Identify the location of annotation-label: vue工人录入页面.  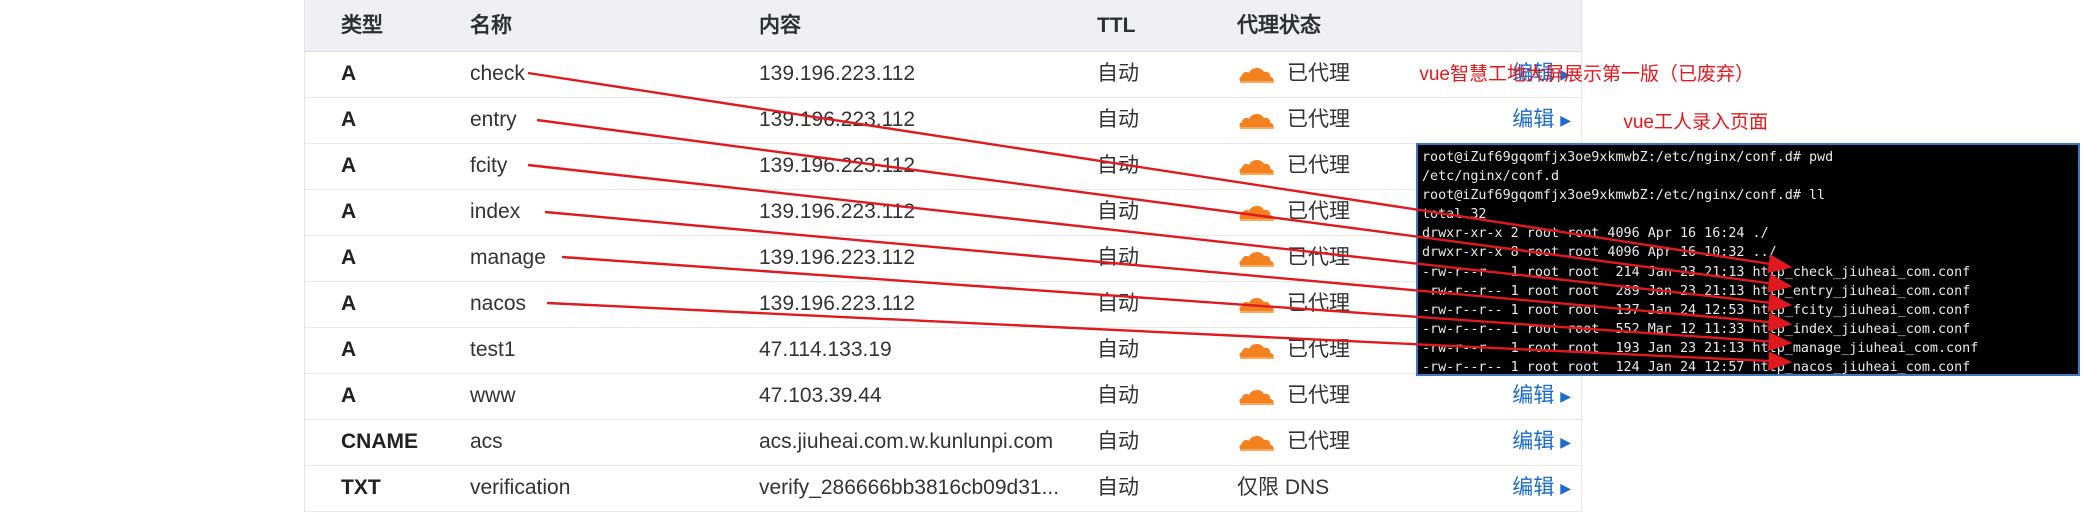
(1695, 122).